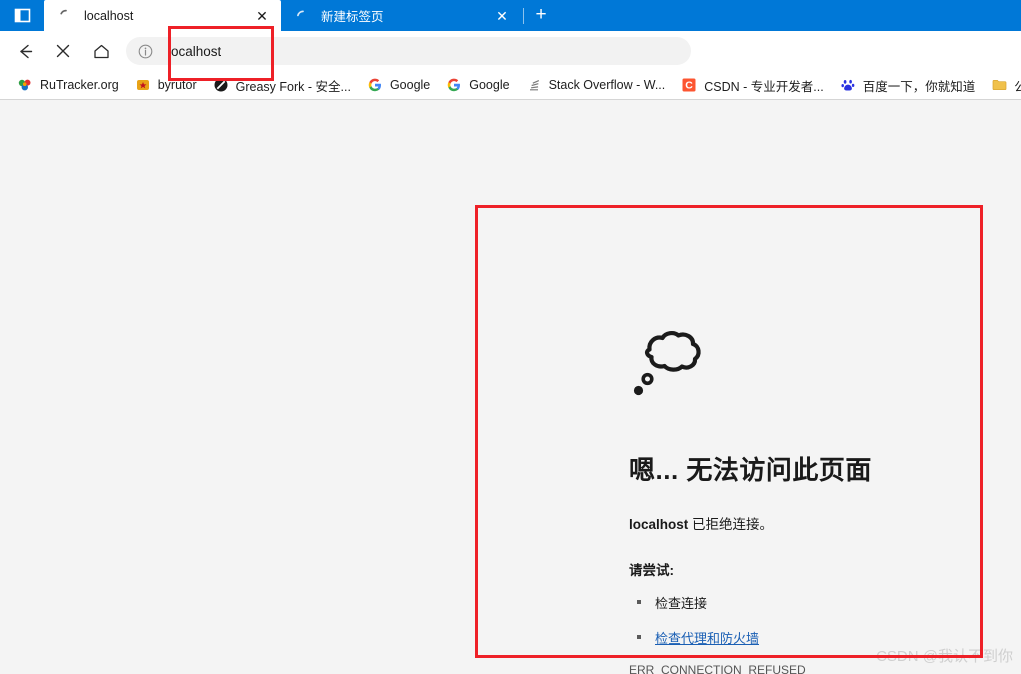  I want to click on bookmark-google-1: Google, so click(398, 85).